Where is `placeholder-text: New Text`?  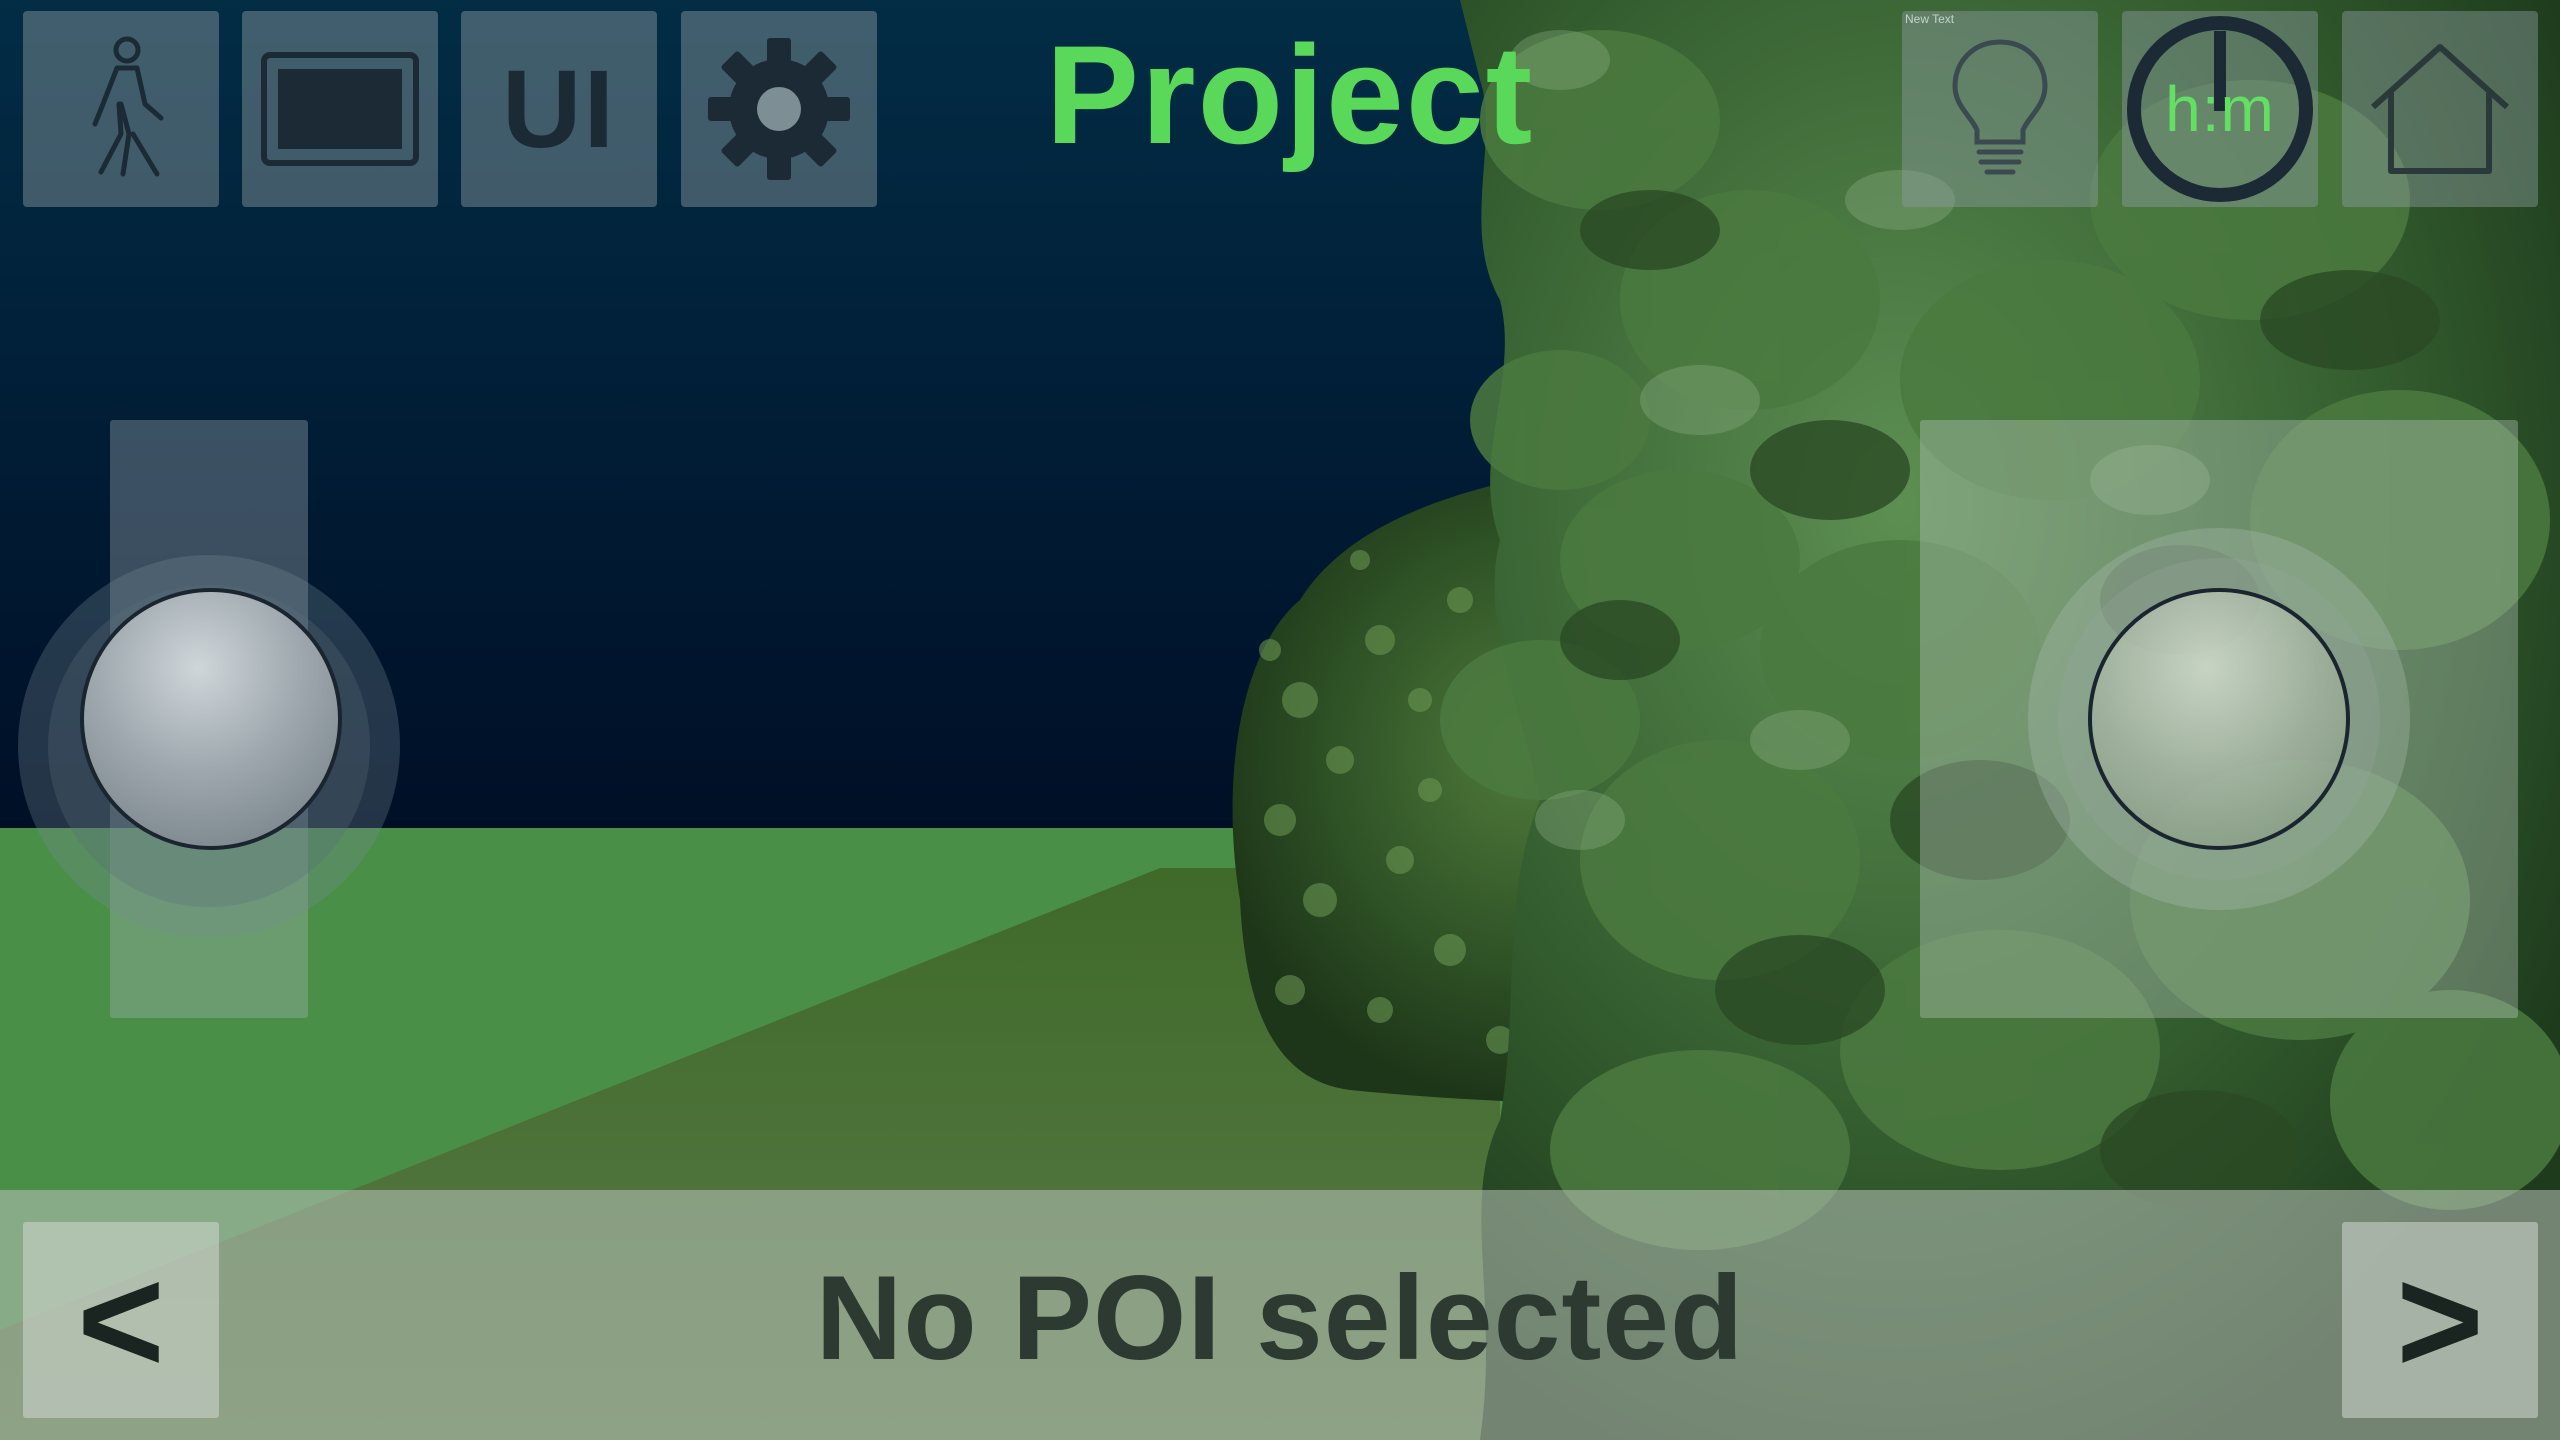 placeholder-text: New Text is located at coordinates (1930, 19).